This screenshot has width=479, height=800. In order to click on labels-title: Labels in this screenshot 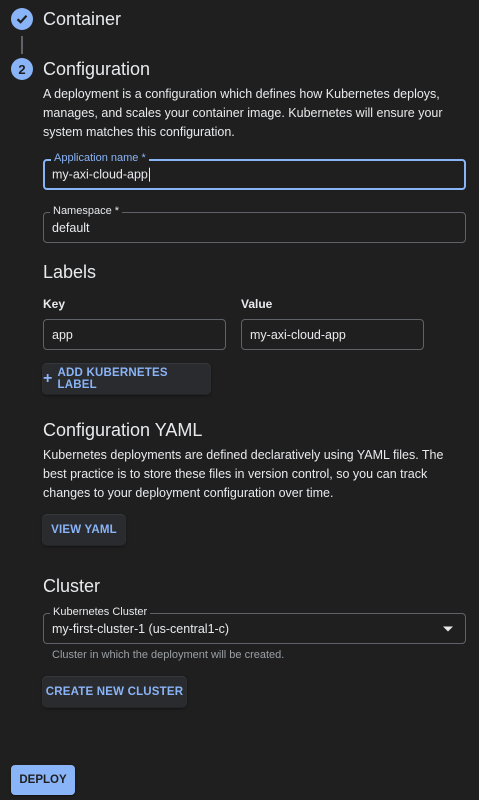, I will do `click(70, 272)`.